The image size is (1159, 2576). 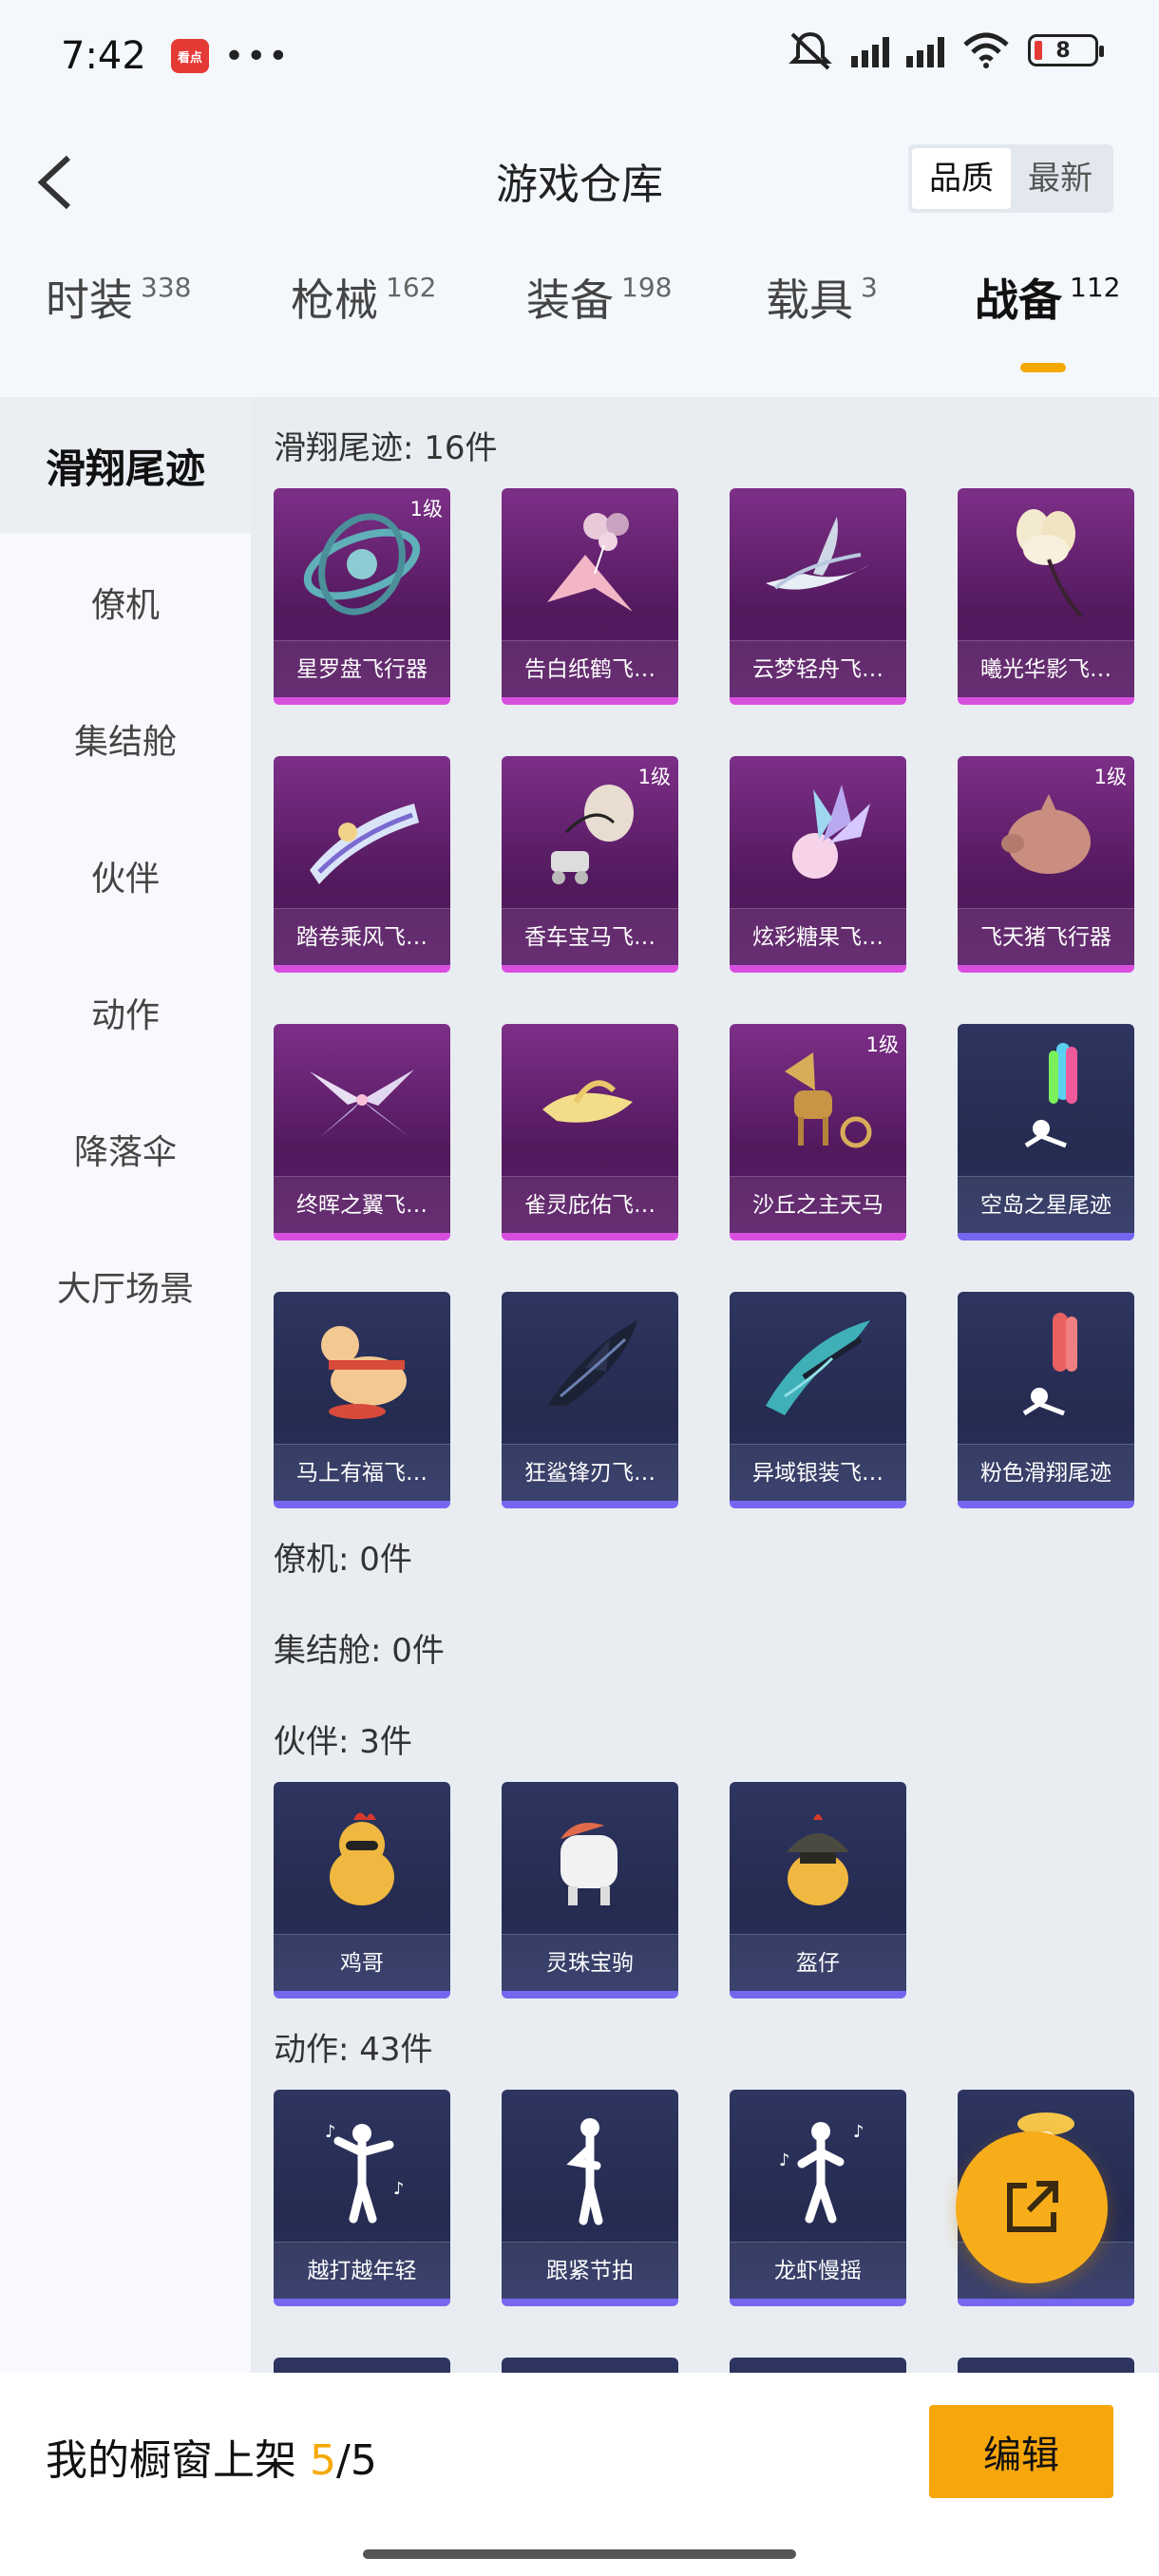 I want to click on app-notification-icon: 看点, so click(x=189, y=56).